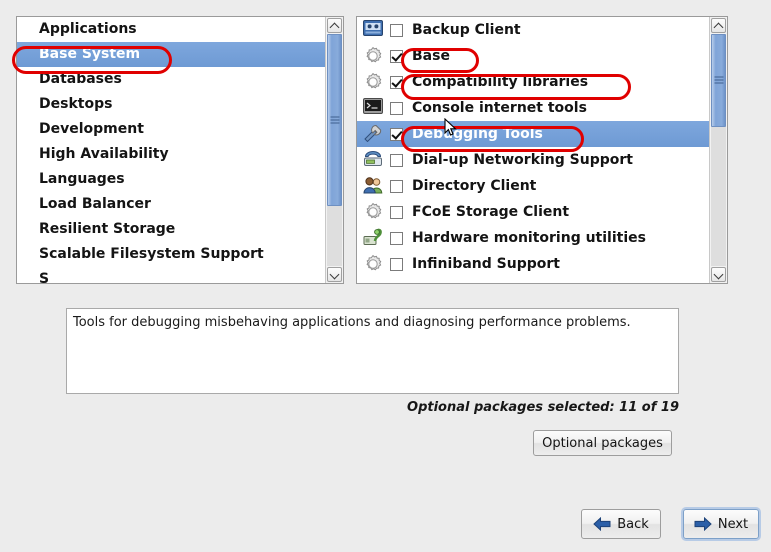  I want to click on backup-device-icon, so click(374, 30).